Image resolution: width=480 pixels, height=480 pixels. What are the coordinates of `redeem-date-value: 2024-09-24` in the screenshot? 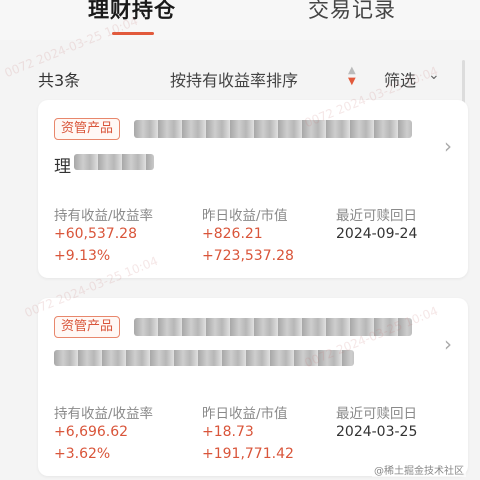 It's located at (377, 234).